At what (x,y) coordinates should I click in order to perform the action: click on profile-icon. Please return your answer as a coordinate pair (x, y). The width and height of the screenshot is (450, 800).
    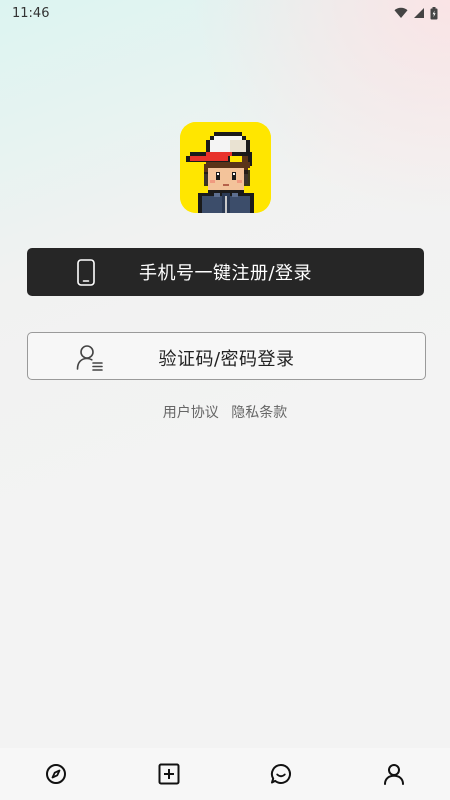
    Looking at the image, I should click on (393, 774).